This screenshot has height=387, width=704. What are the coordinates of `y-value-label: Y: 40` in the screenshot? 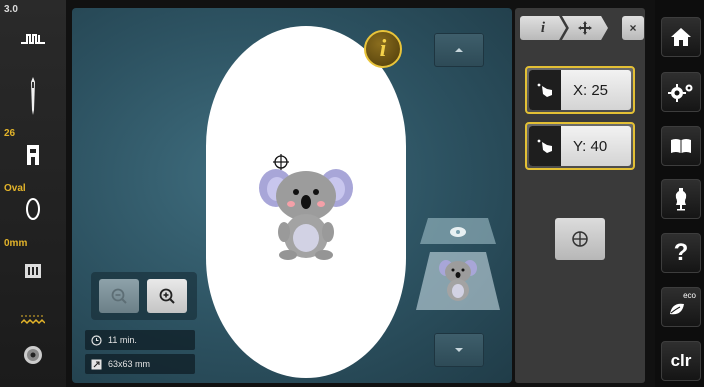 It's located at (590, 146).